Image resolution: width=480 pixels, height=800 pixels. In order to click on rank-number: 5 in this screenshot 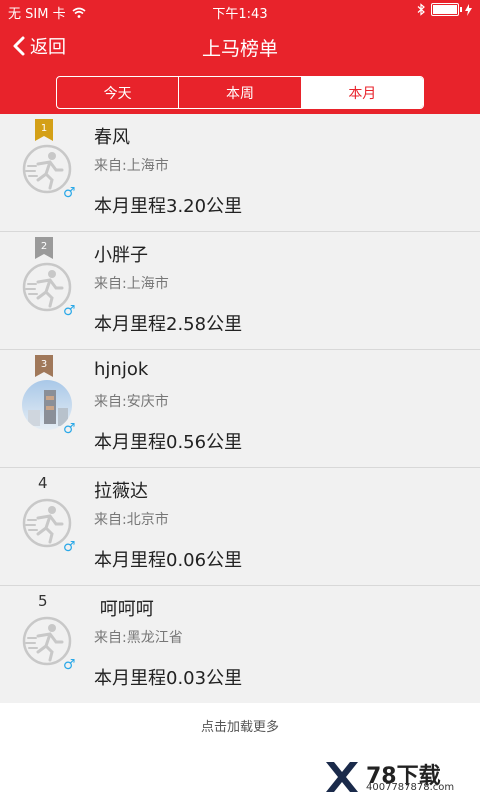, I will do `click(43, 601)`.